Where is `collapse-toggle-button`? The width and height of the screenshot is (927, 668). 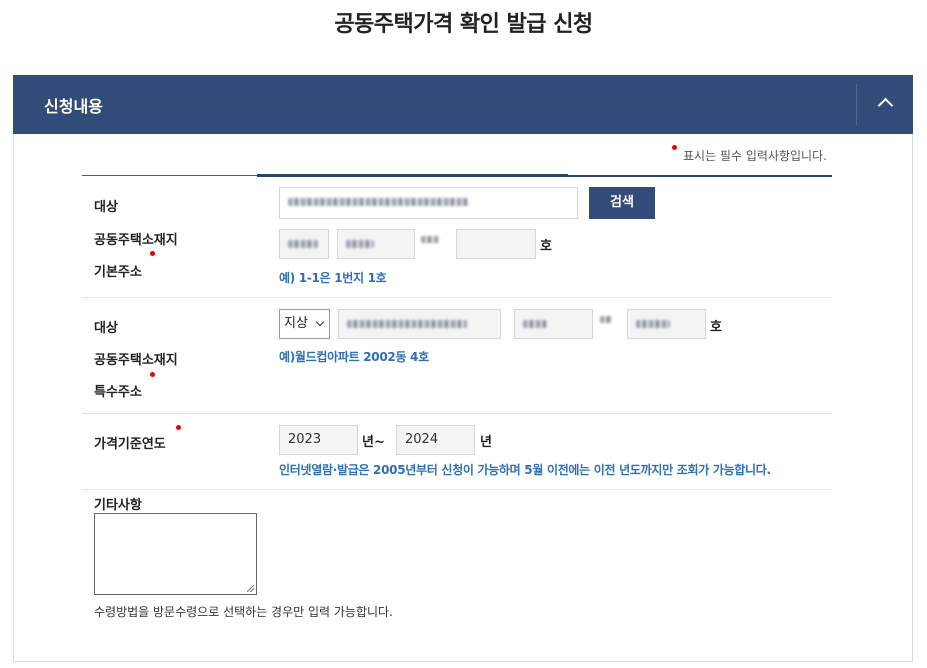
collapse-toggle-button is located at coordinates (885, 104).